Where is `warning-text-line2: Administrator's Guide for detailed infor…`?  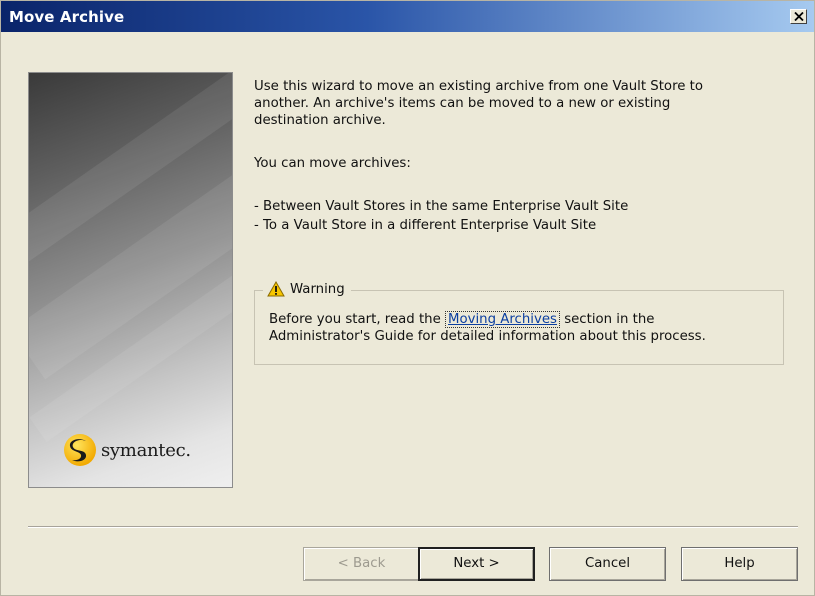 warning-text-line2: Administrator's Guide for detailed infor… is located at coordinates (487, 336).